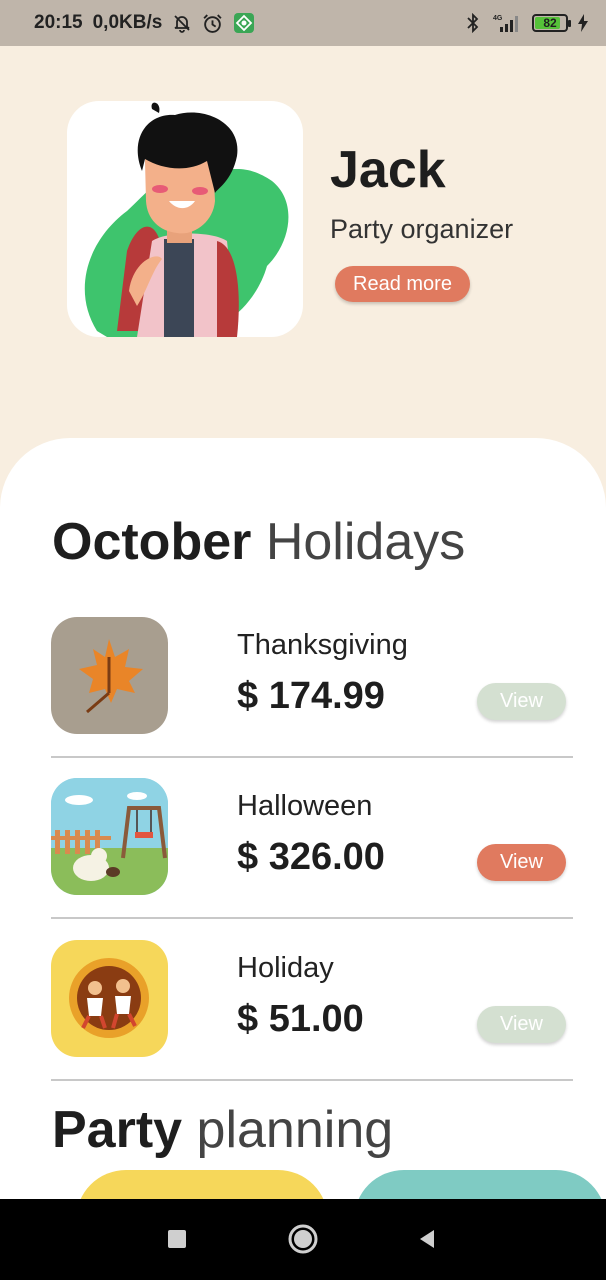 This screenshot has height=1280, width=606. I want to click on section-title-light: planning, so click(295, 1130).